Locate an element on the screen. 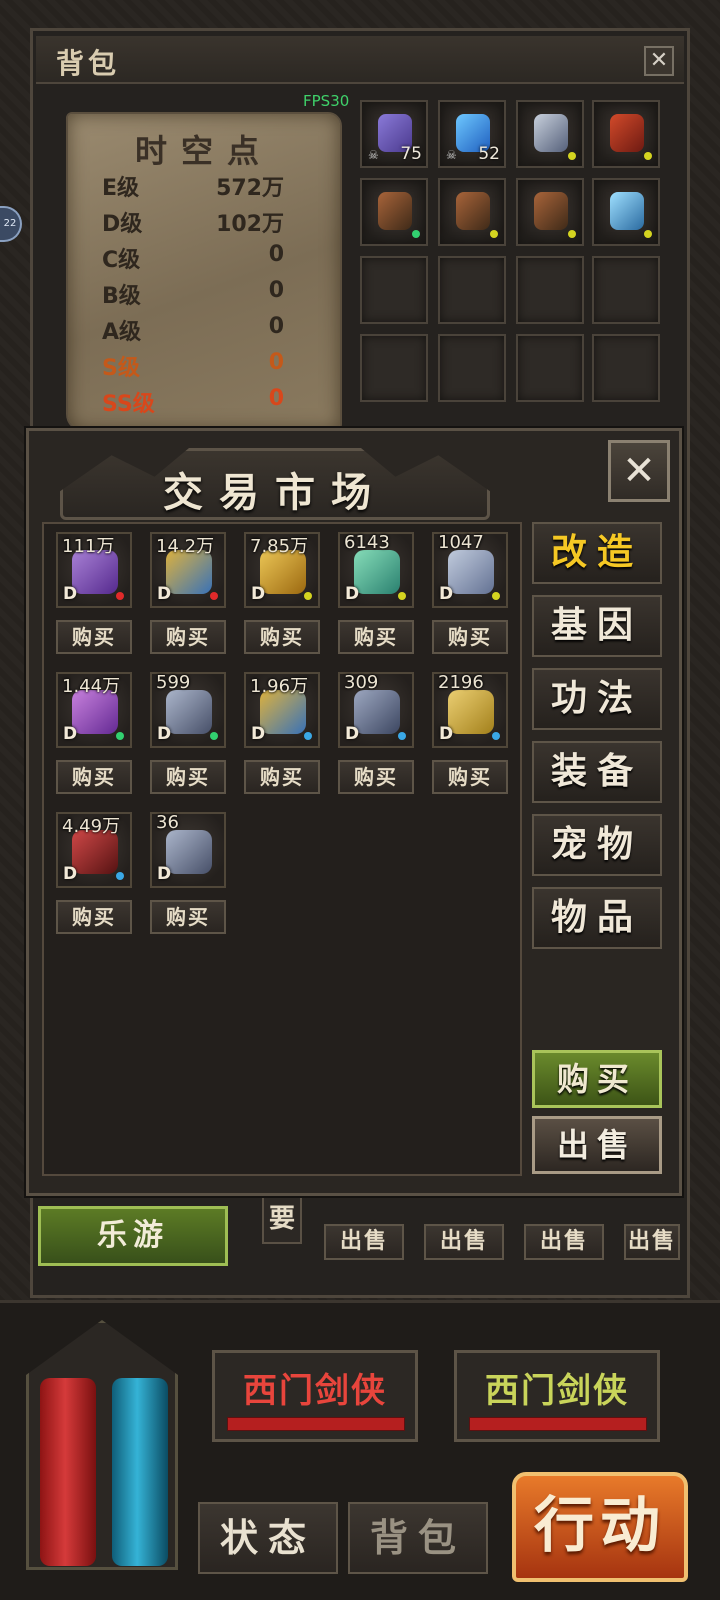  fps-counter: FPS30 is located at coordinates (326, 101).